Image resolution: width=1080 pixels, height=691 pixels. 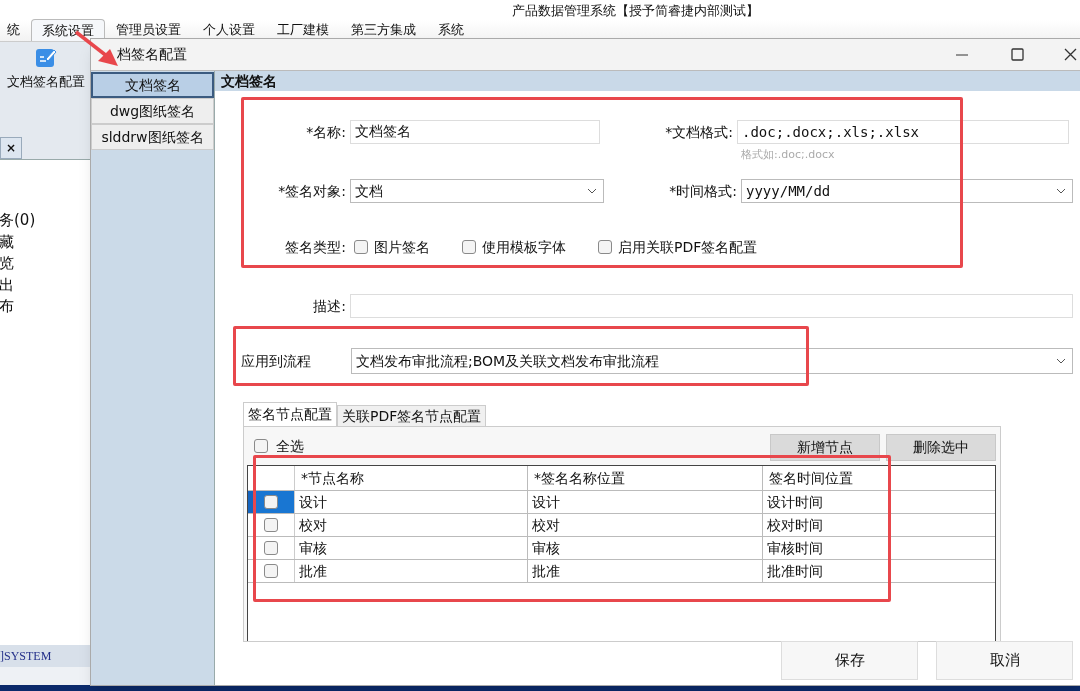 I want to click on panel-tab: 签名节点配置, so click(x=290, y=414).